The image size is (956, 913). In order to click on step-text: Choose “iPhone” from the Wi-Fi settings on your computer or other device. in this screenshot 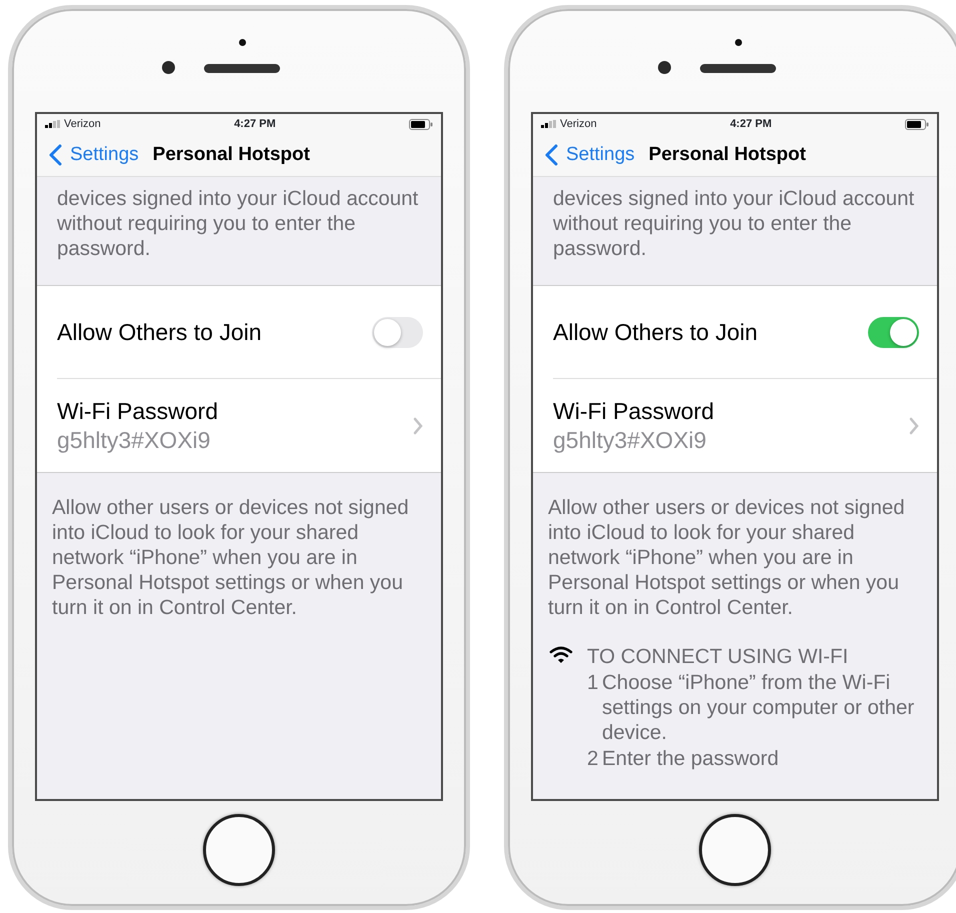, I will do `click(759, 707)`.